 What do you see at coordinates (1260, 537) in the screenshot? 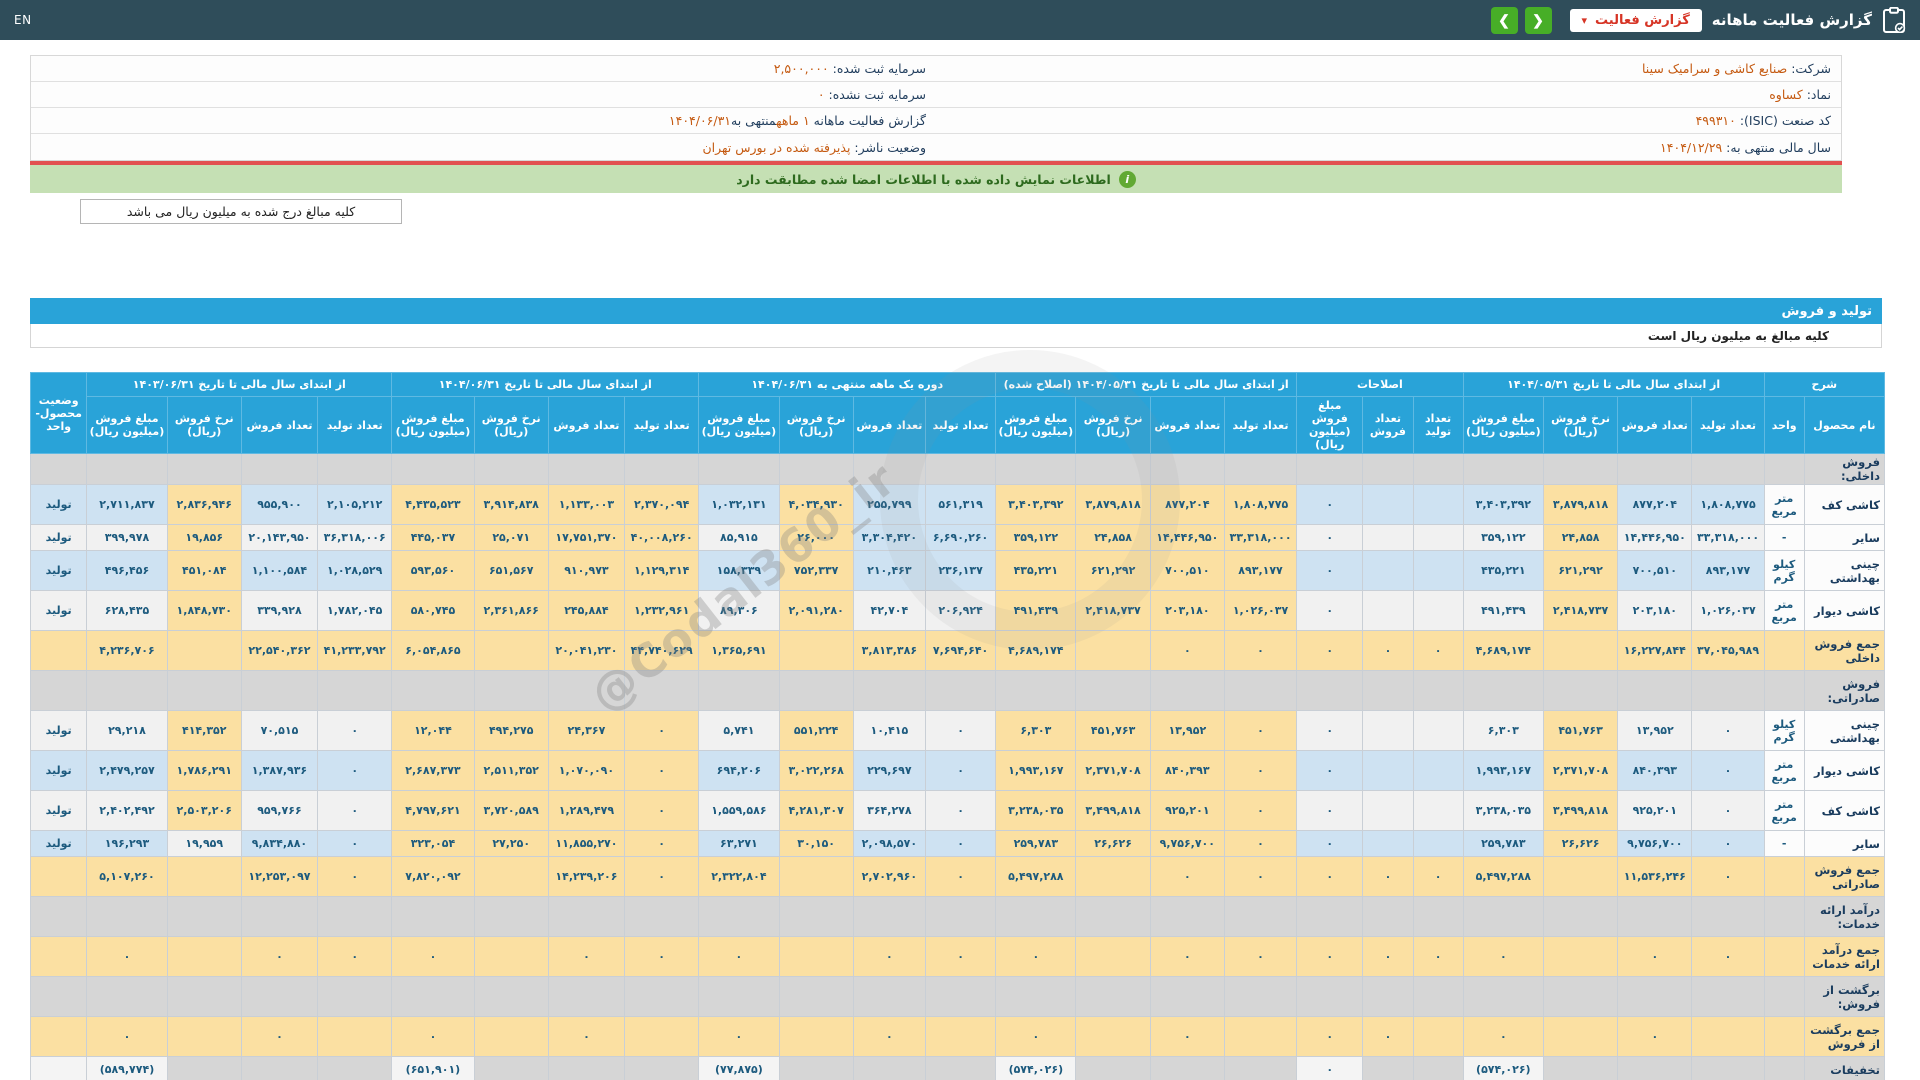
I see `data-cell: ۳۳,۳۱۸,۰۰۰` at bounding box center [1260, 537].